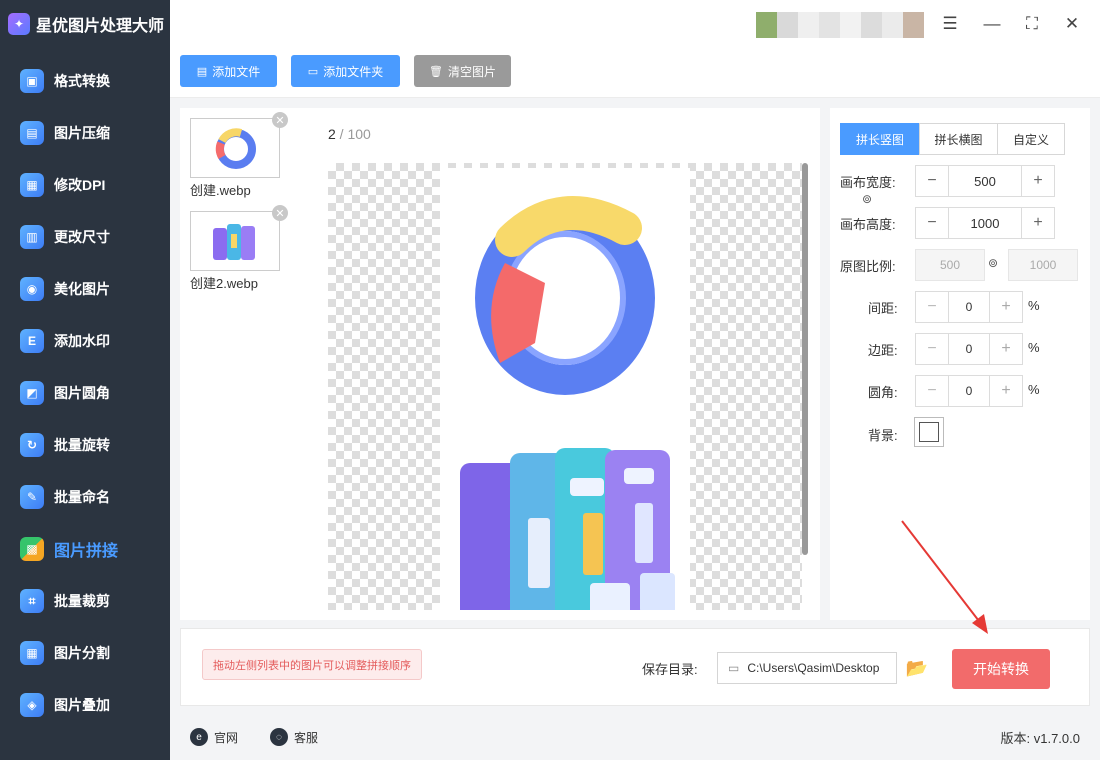 This screenshot has height=760, width=1100. Describe the element at coordinates (883, 392) in the screenshot. I see `corner-radius-label: 圆角:` at that location.